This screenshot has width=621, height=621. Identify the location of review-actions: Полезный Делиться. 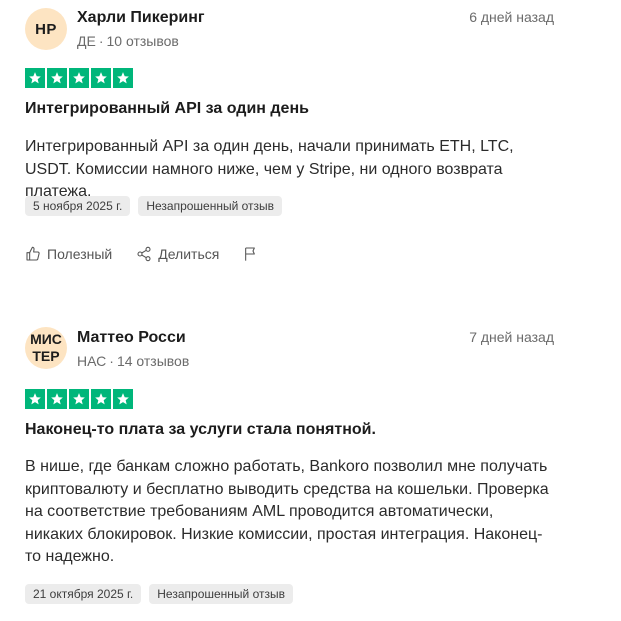
(154, 254).